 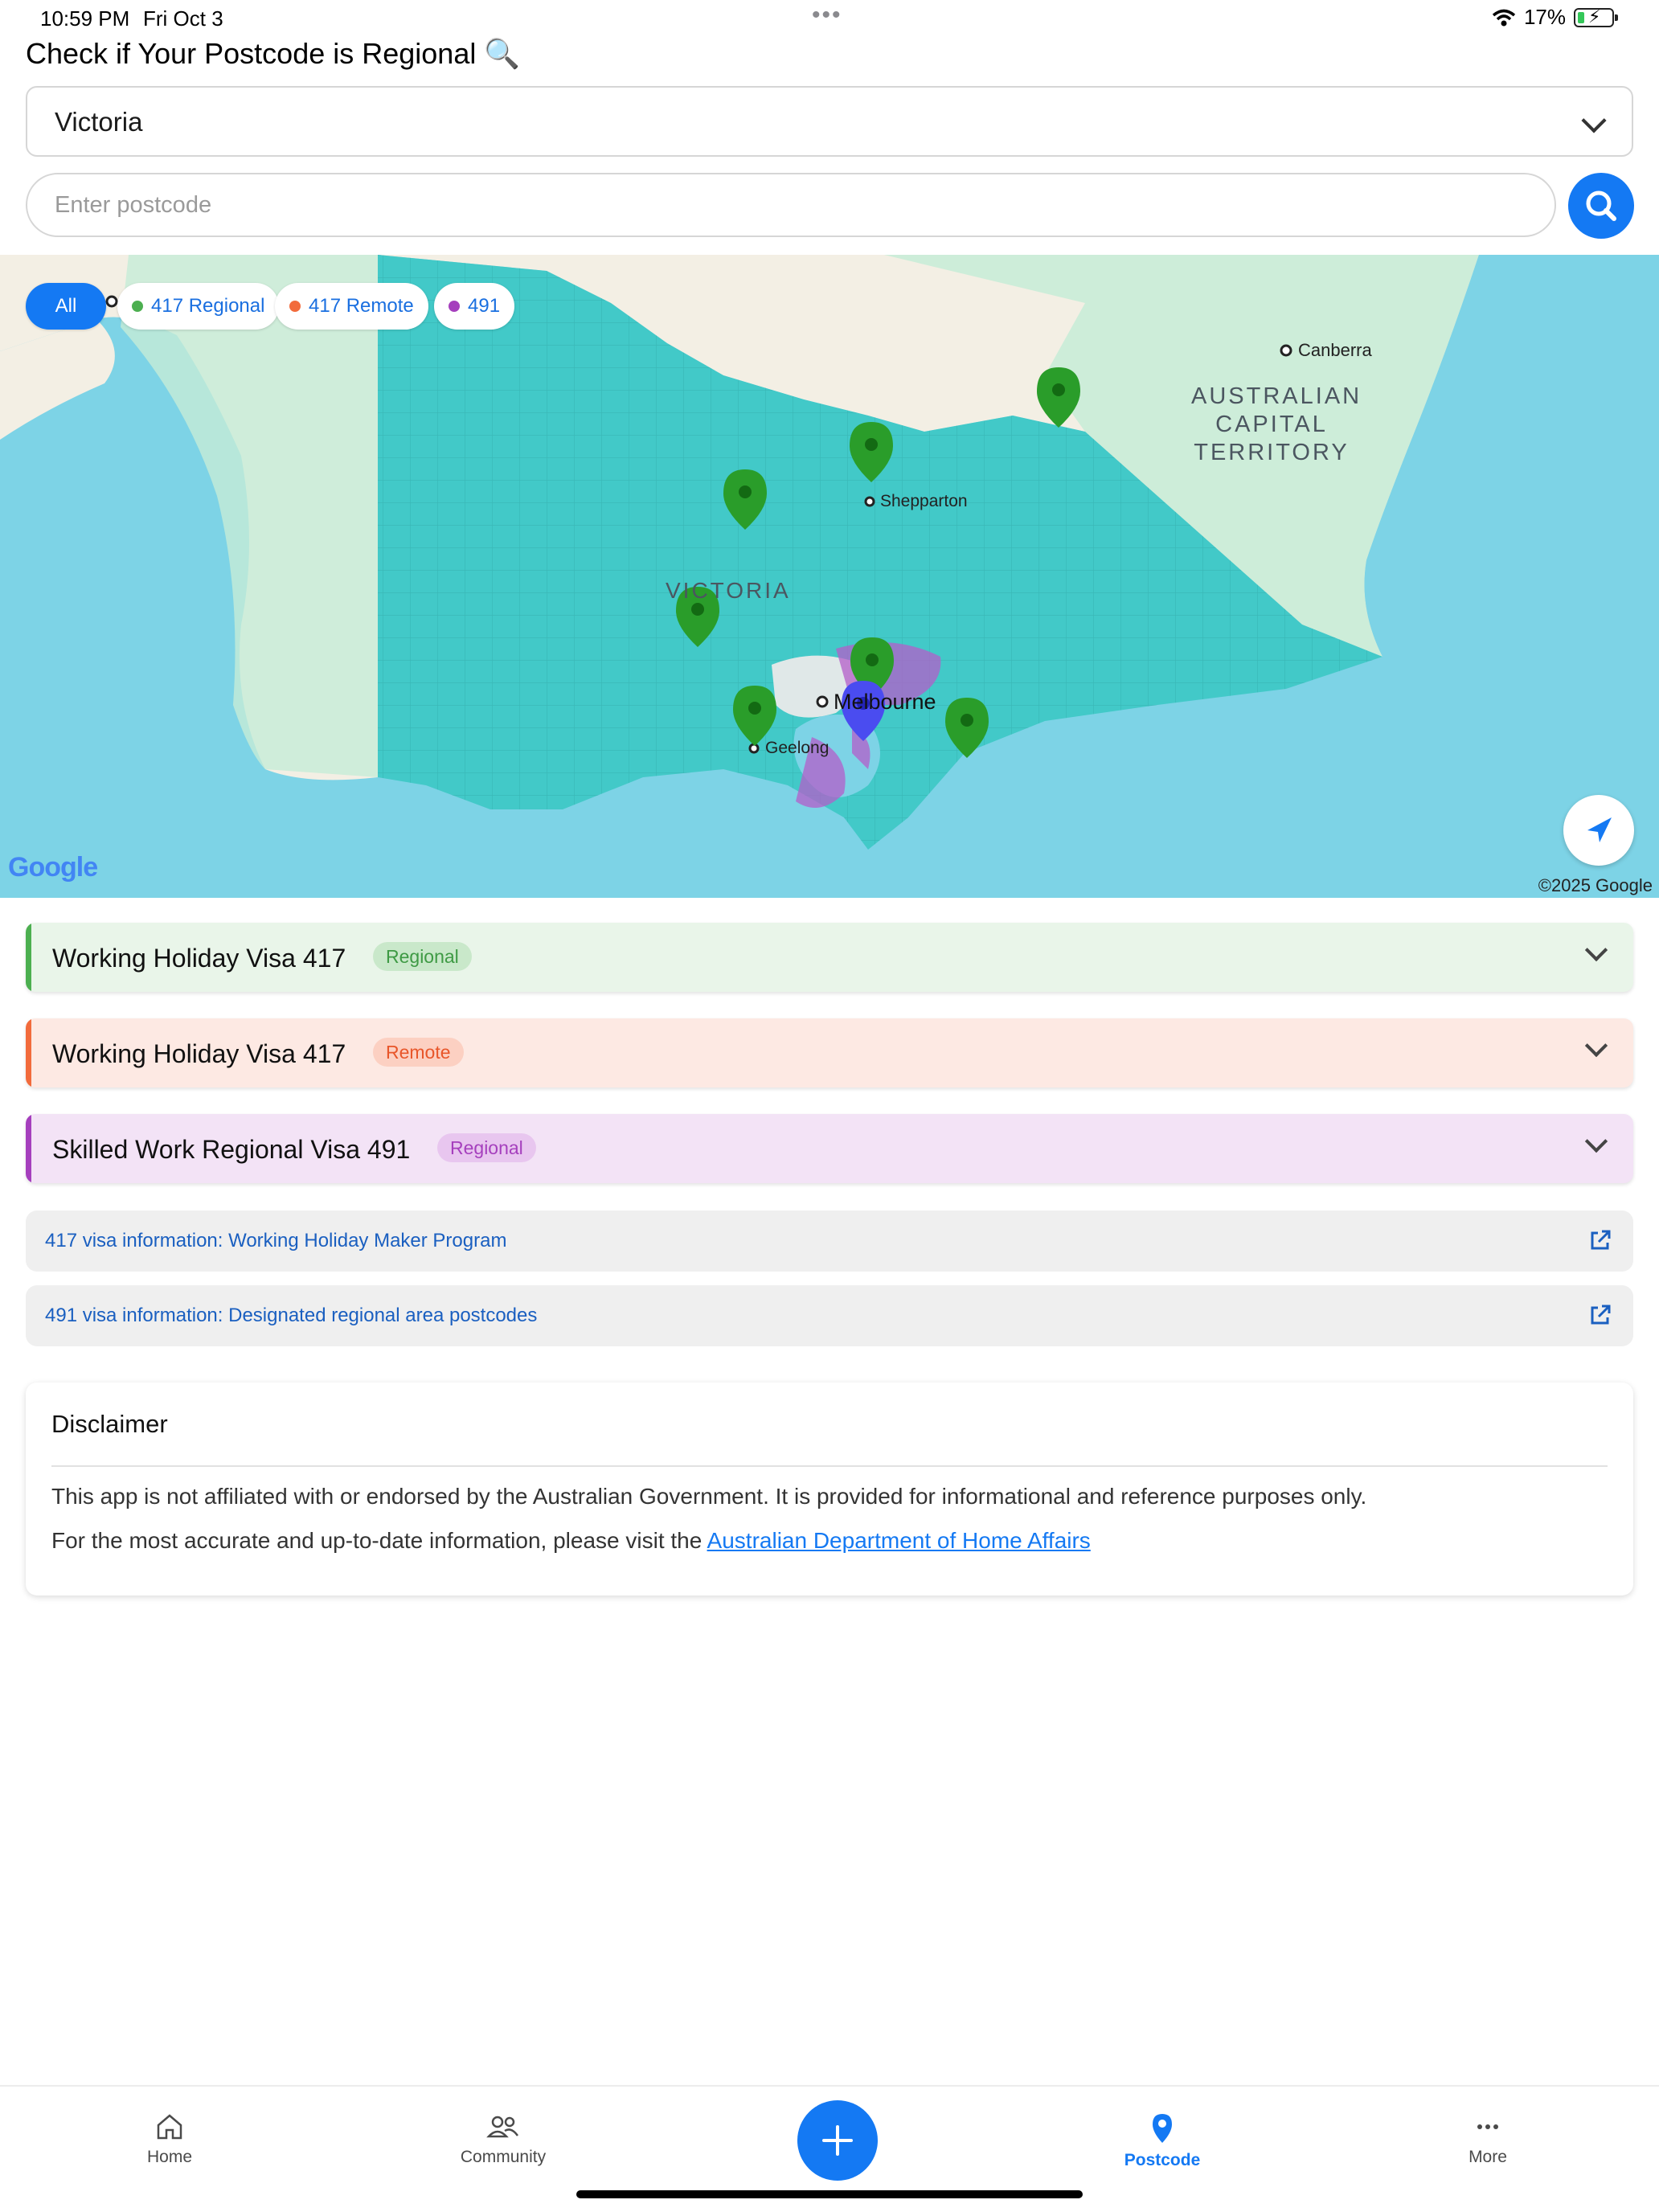 What do you see at coordinates (1335, 350) in the screenshot?
I see `map-label-canberra: Canberra` at bounding box center [1335, 350].